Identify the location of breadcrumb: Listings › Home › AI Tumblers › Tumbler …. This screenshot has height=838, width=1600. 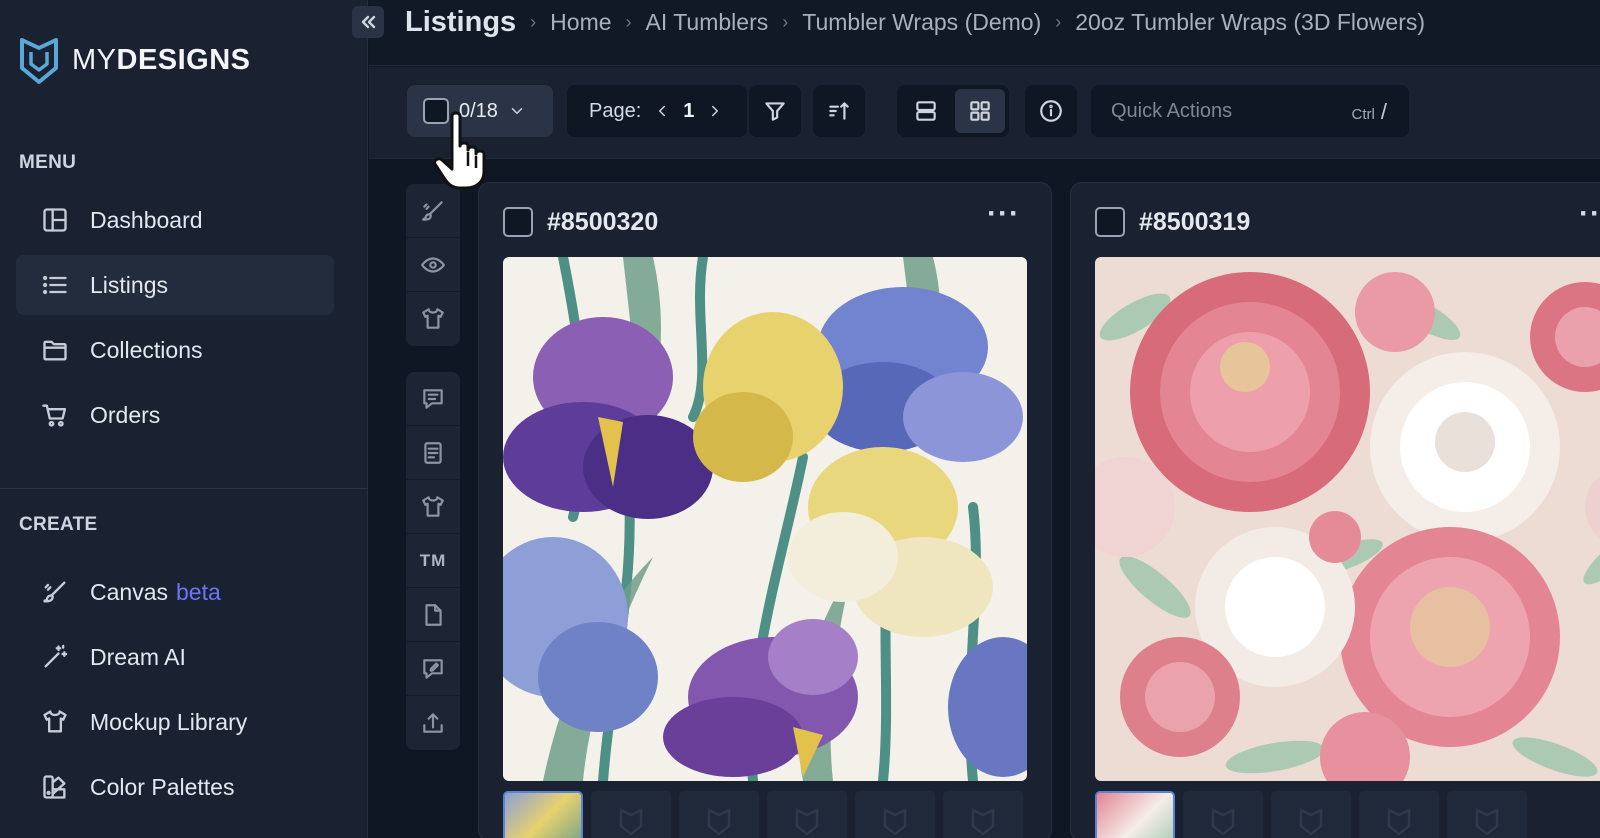
(915, 22).